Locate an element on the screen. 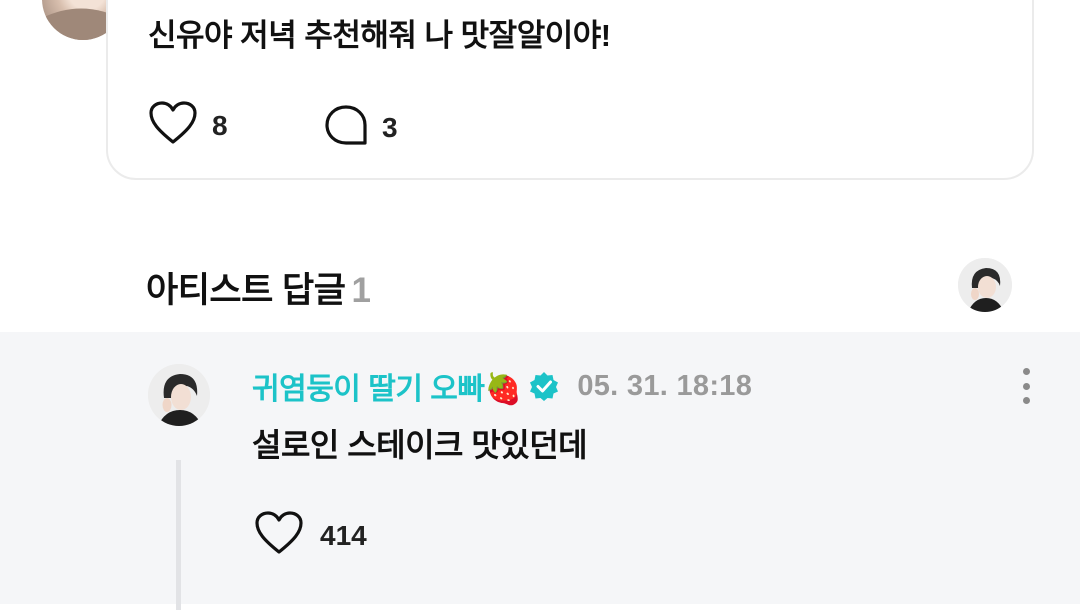 This screenshot has width=1080, height=610. reply-like-button: 414 is located at coordinates (310, 535).